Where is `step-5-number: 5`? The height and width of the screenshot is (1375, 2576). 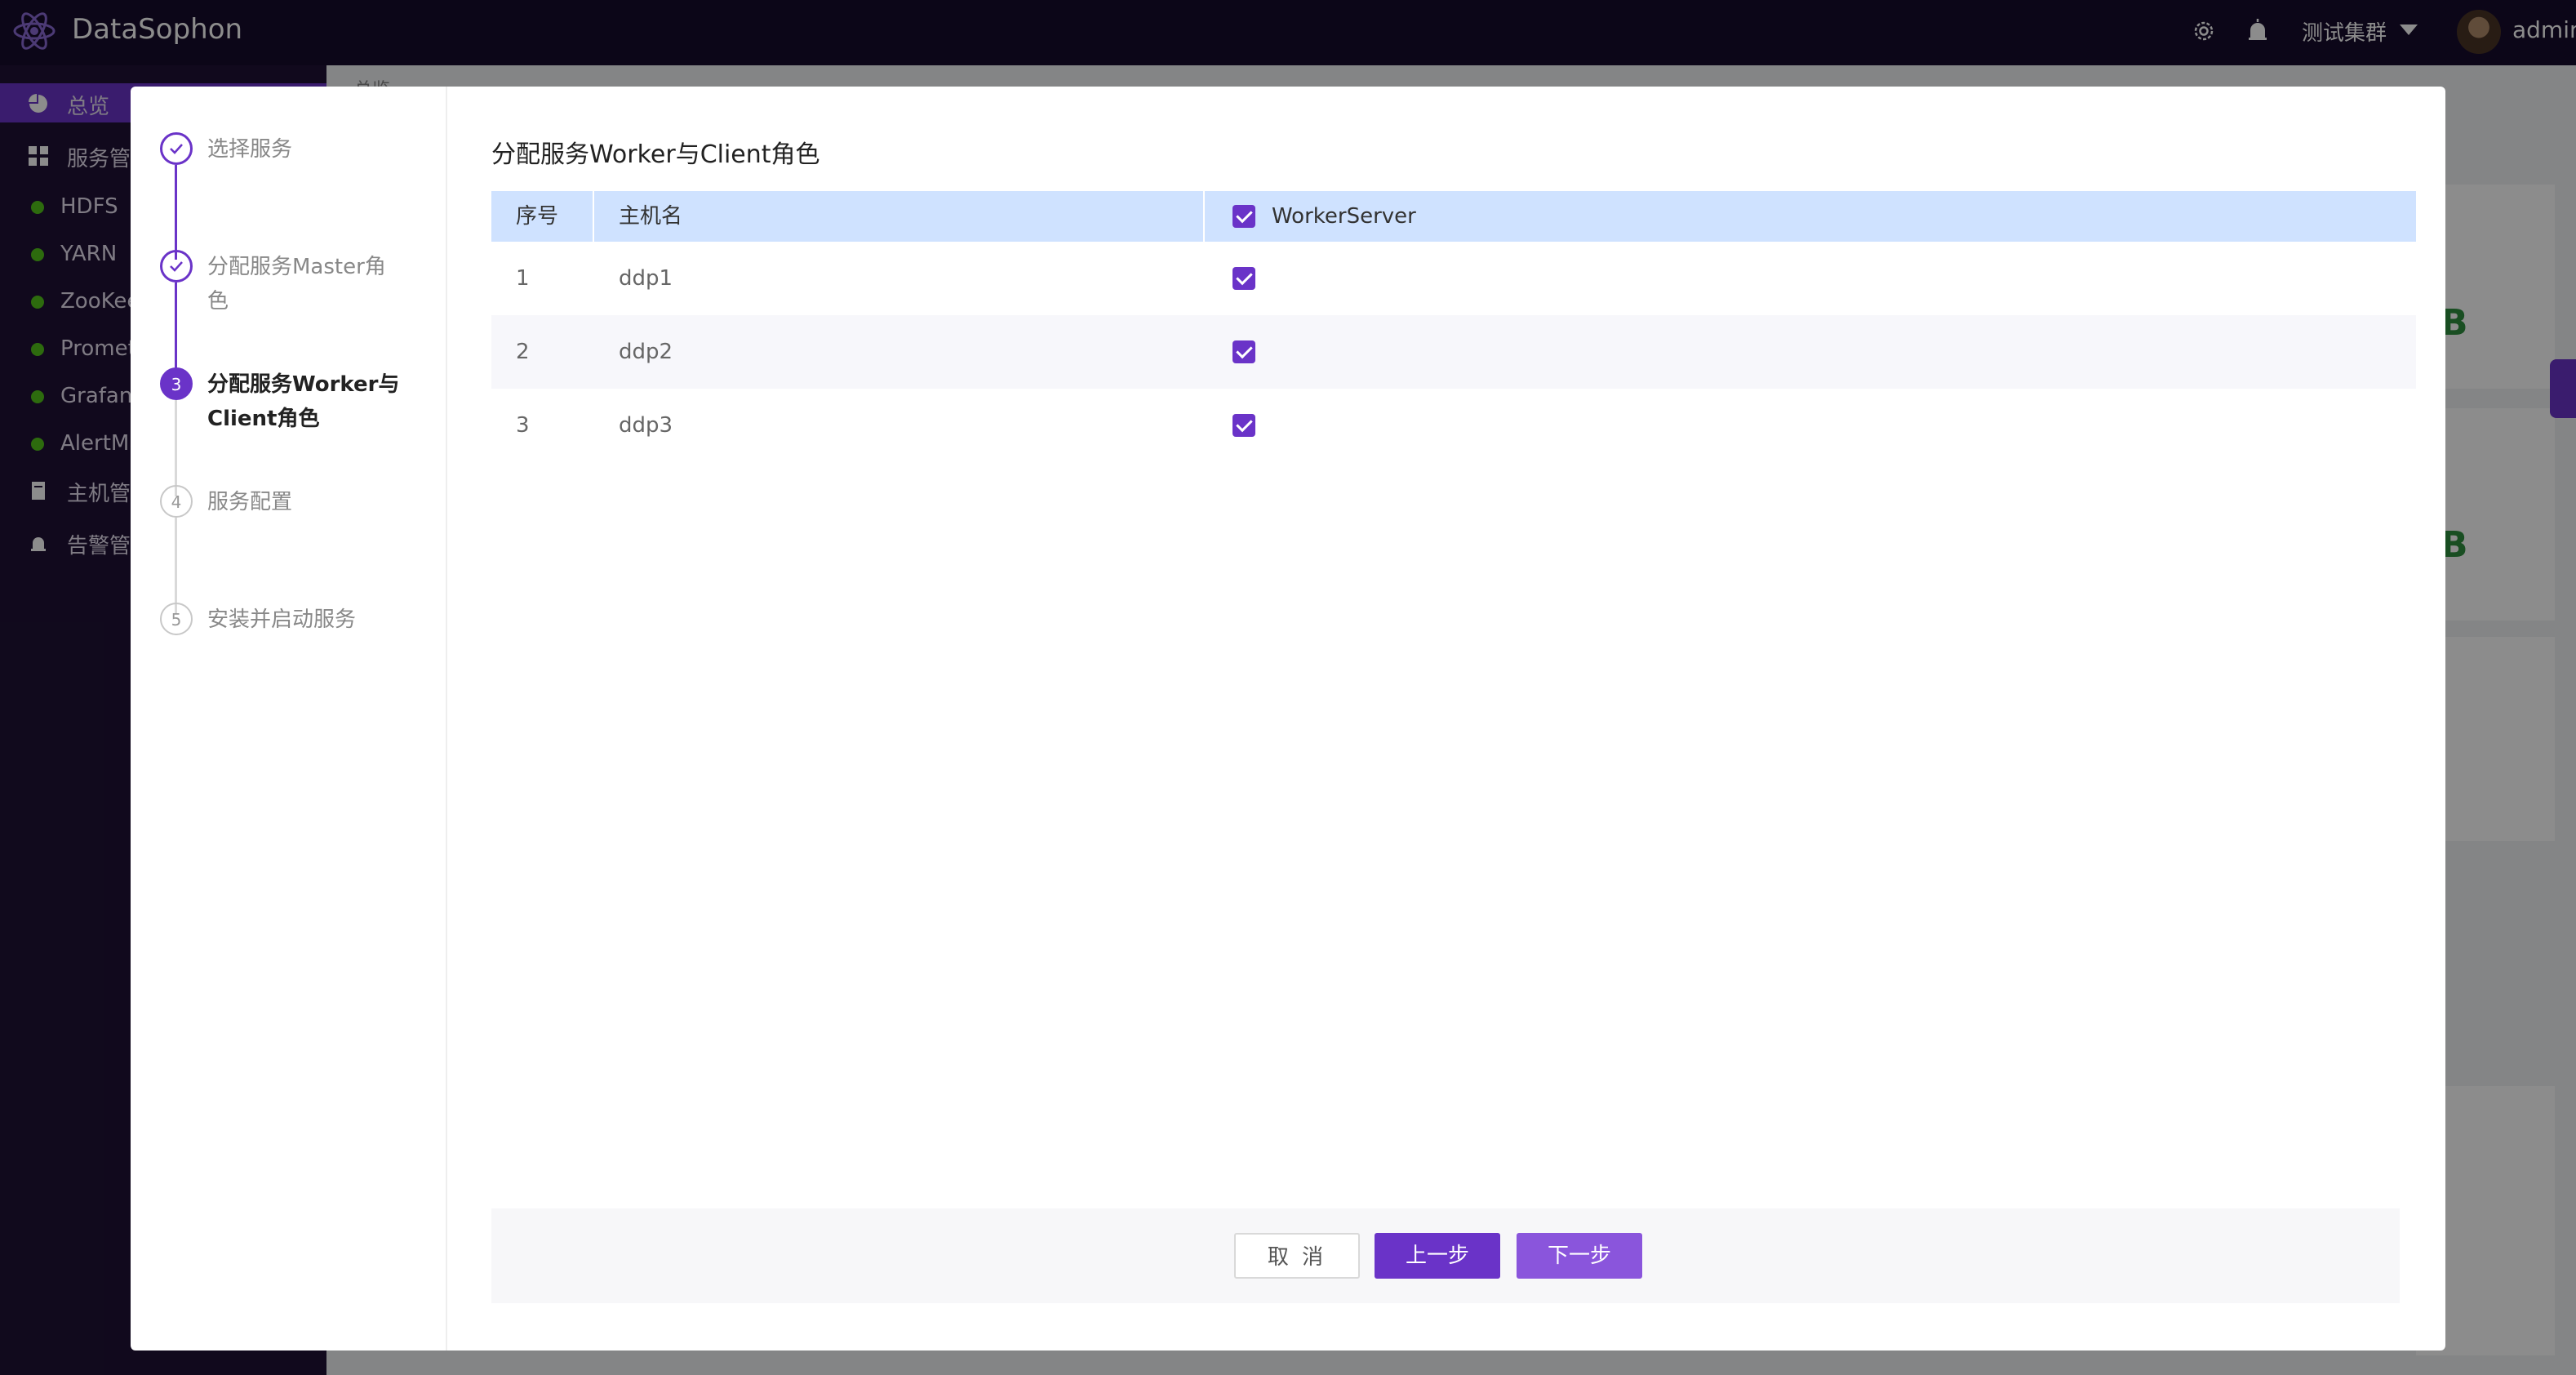 step-5-number: 5 is located at coordinates (176, 619).